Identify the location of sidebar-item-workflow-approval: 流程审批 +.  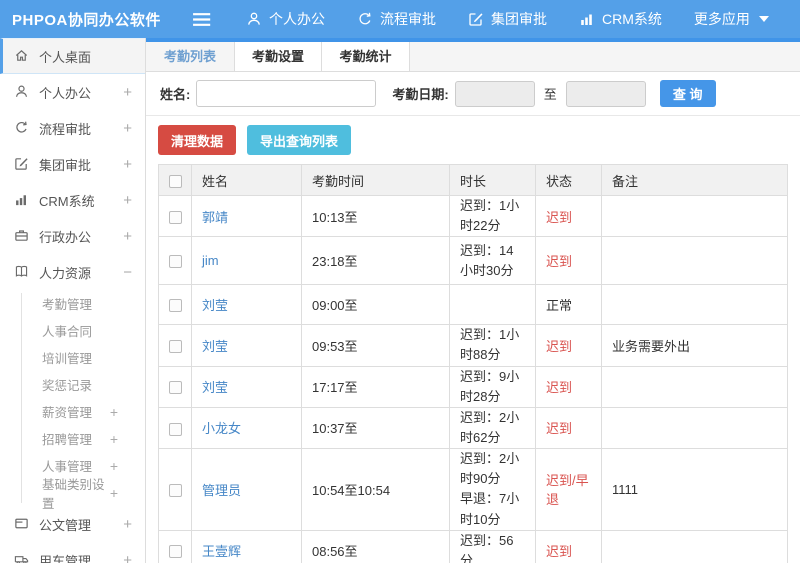
(72, 128).